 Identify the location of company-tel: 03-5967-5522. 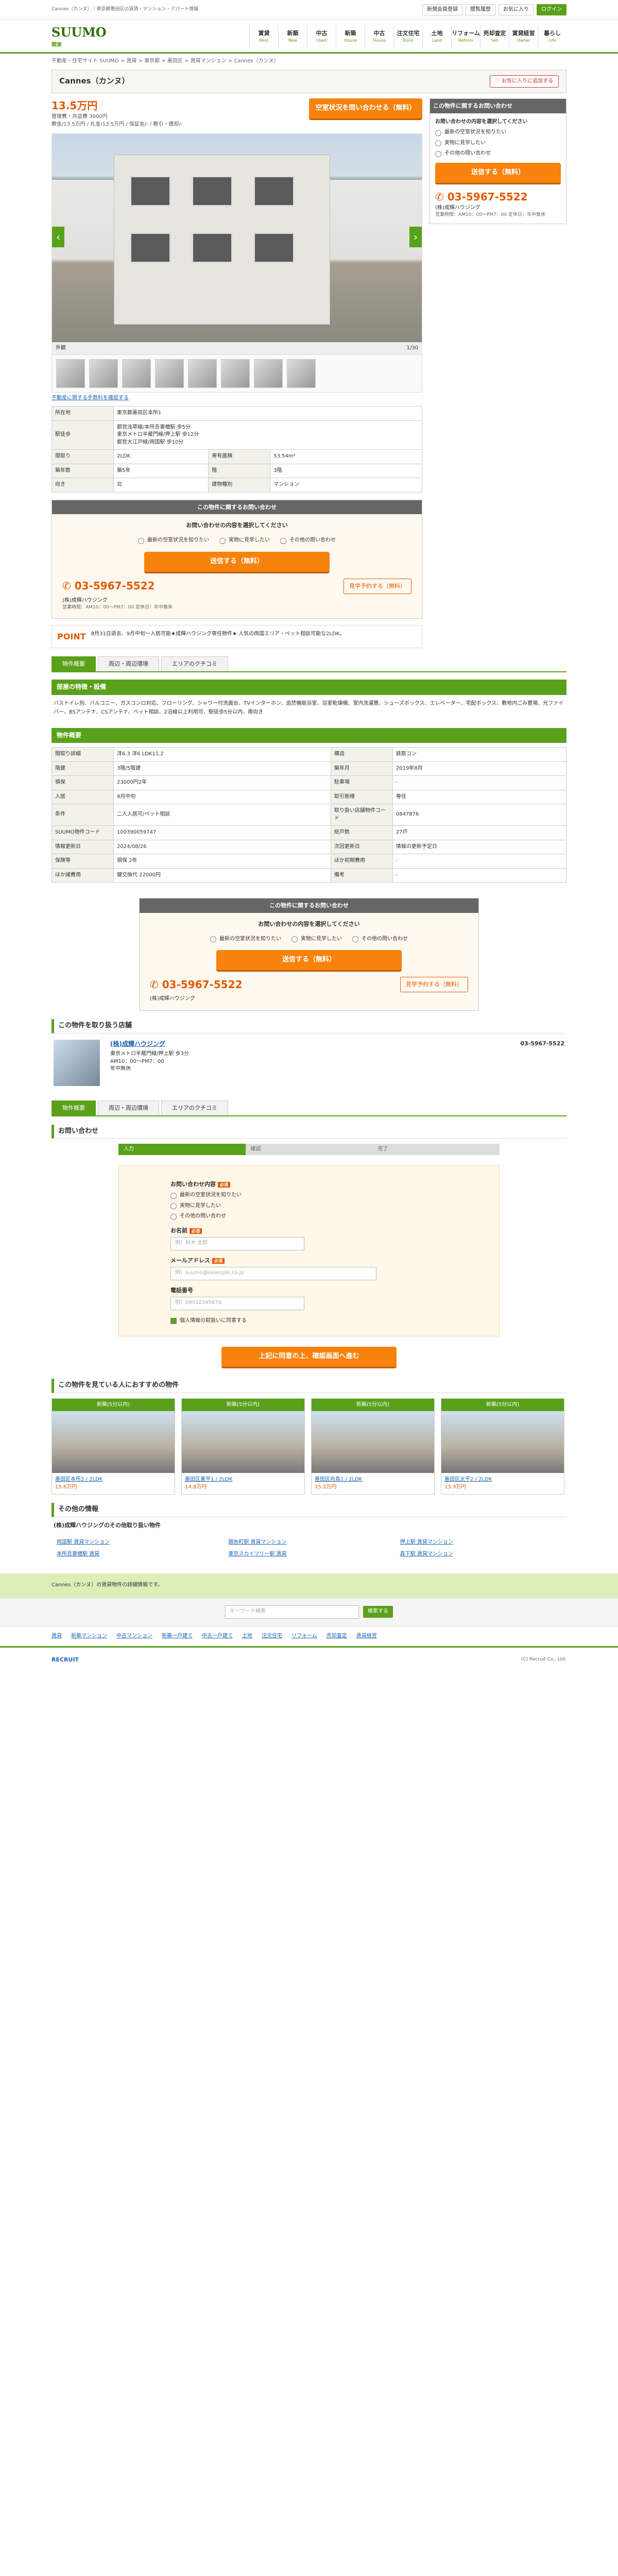
(542, 1063).